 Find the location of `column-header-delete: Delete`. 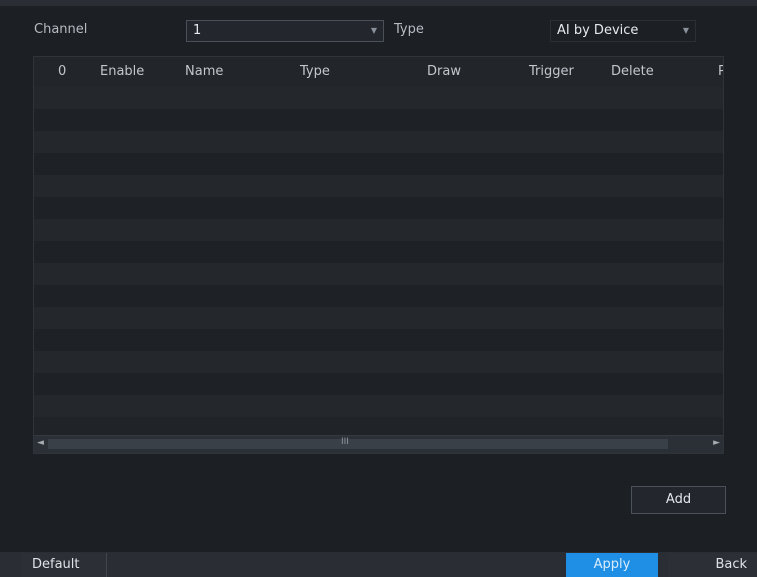

column-header-delete: Delete is located at coordinates (632, 71).